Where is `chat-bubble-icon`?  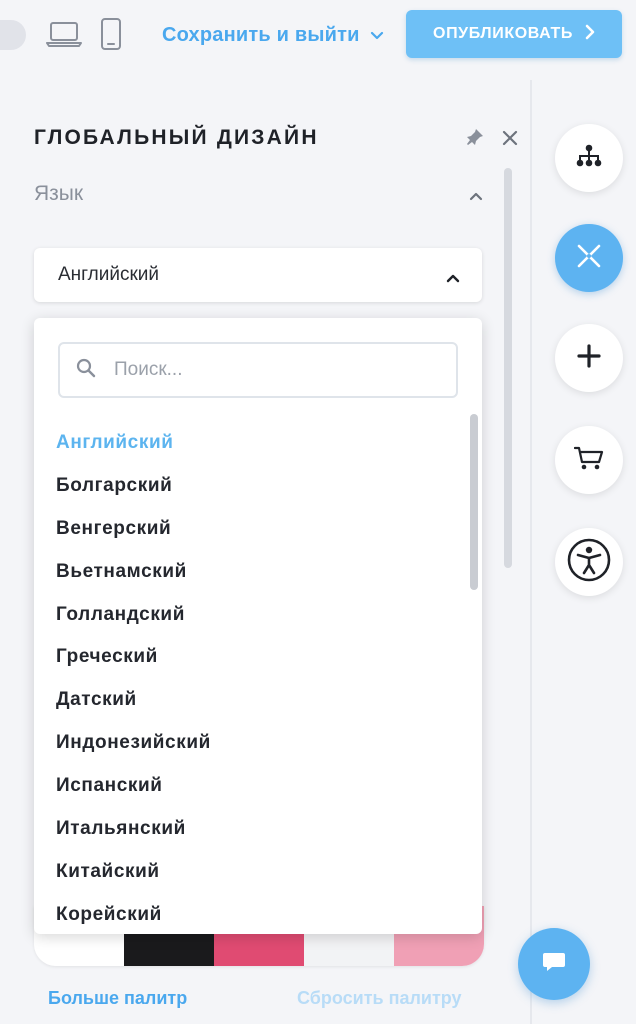 chat-bubble-icon is located at coordinates (554, 964).